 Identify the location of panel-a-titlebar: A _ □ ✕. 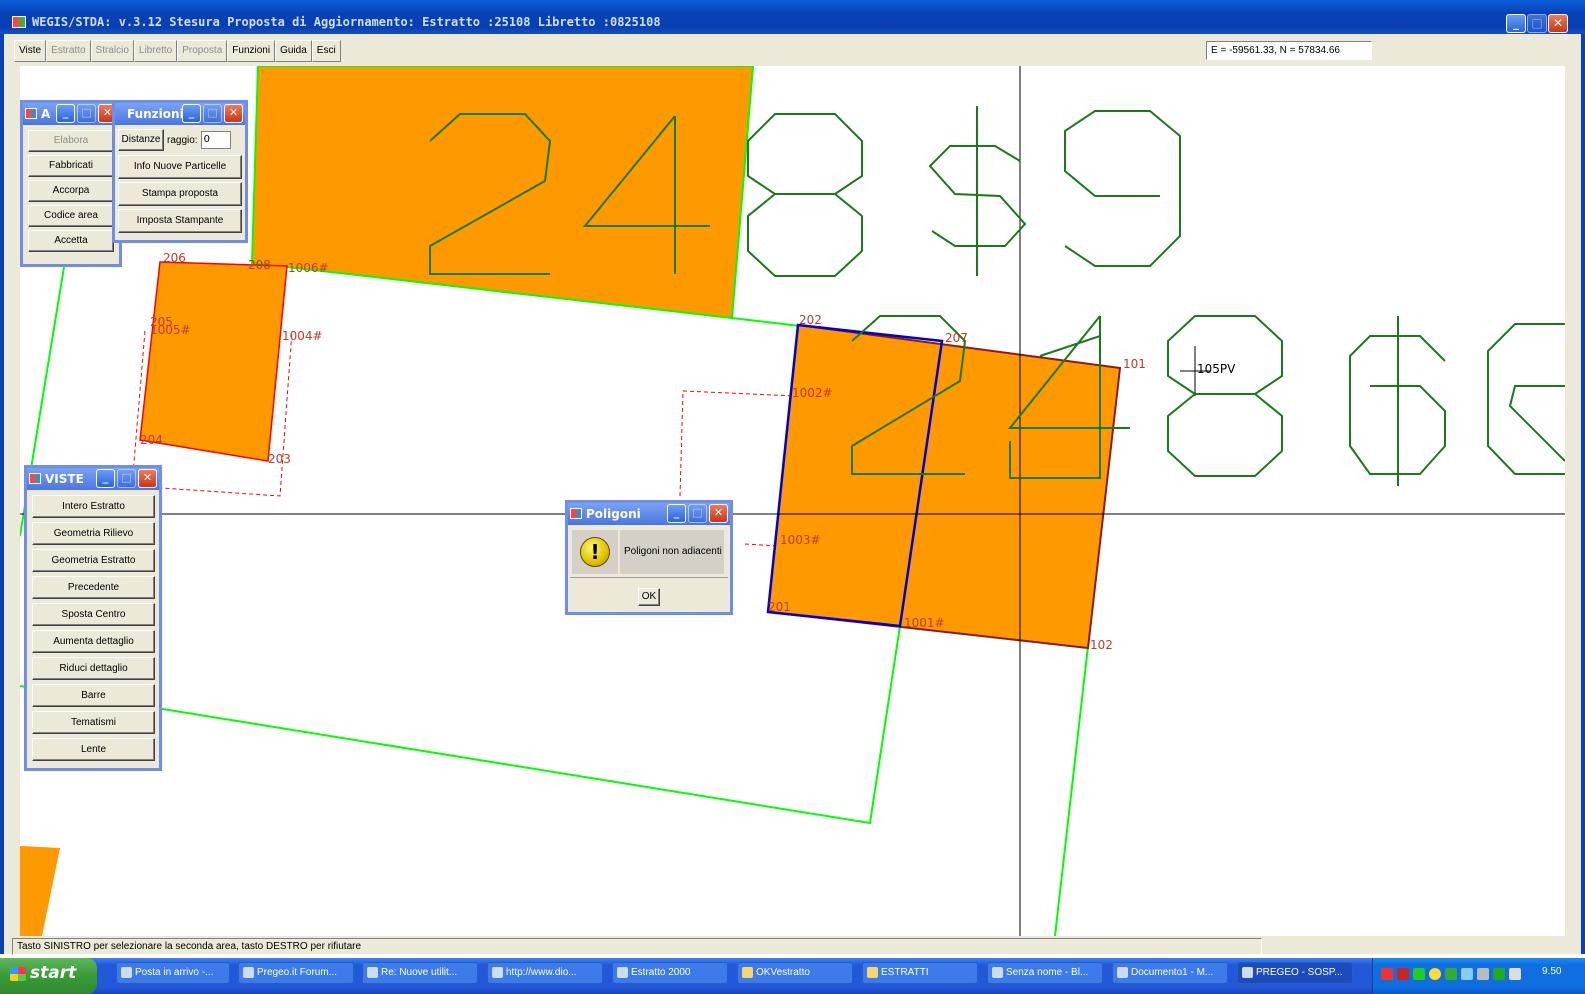
(71, 114).